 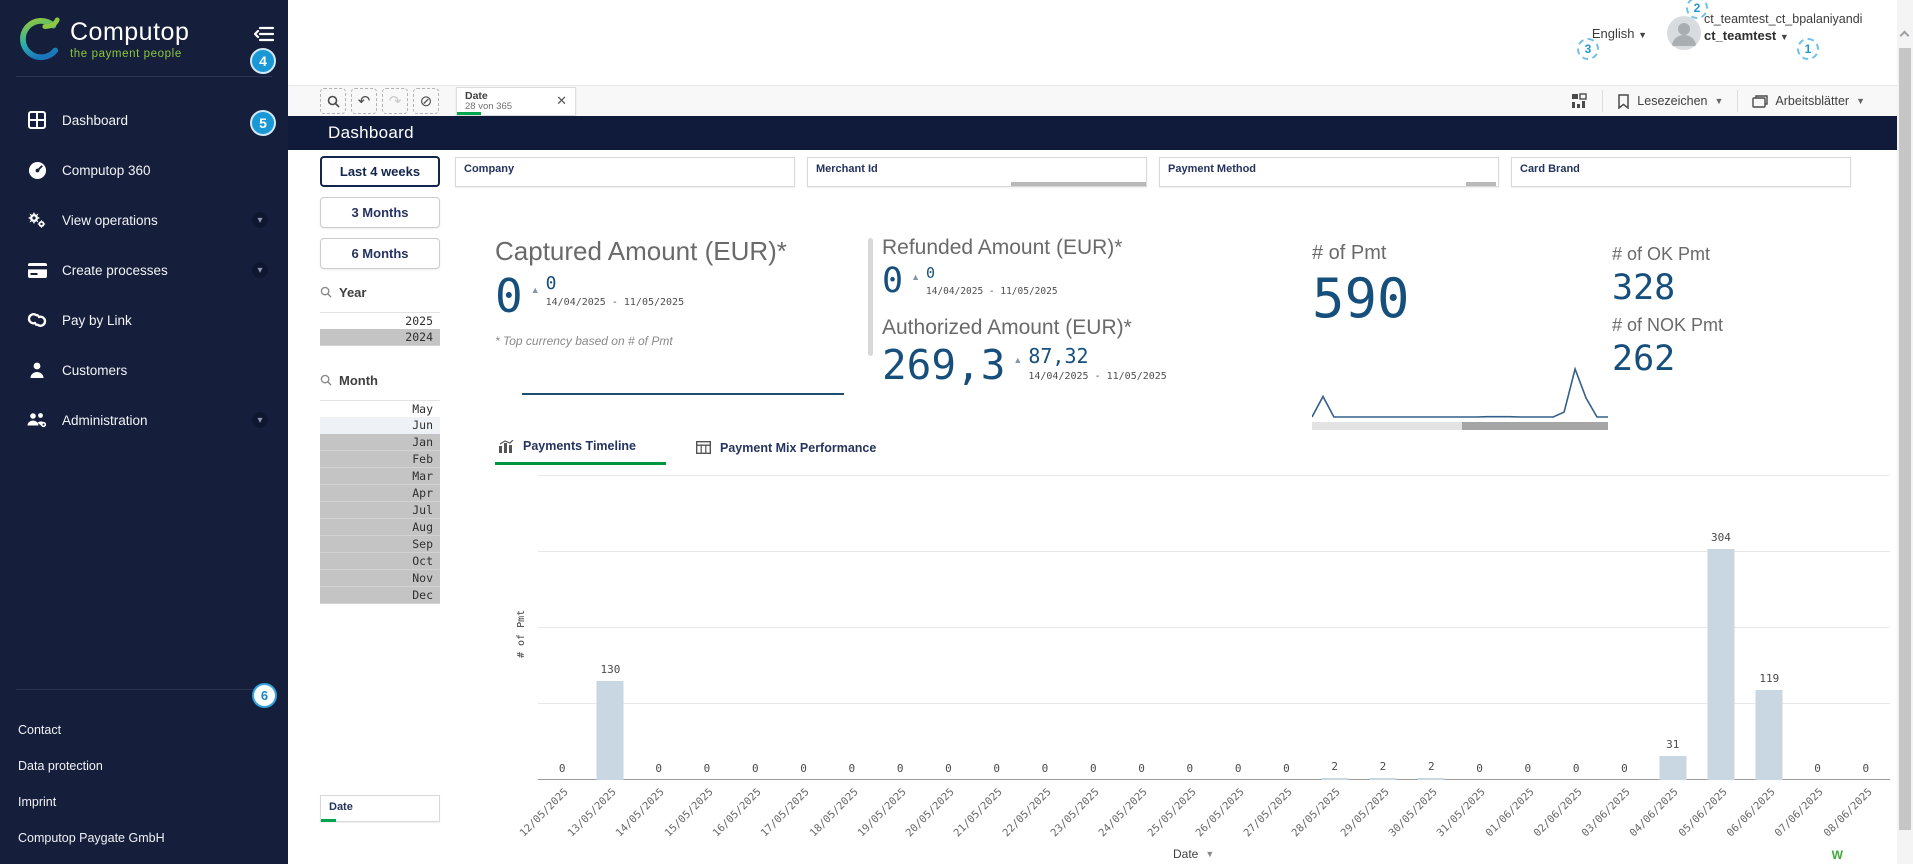 I want to click on chart-bar-column-13/05/2025: 130 13/05/2025, so click(x=600, y=657).